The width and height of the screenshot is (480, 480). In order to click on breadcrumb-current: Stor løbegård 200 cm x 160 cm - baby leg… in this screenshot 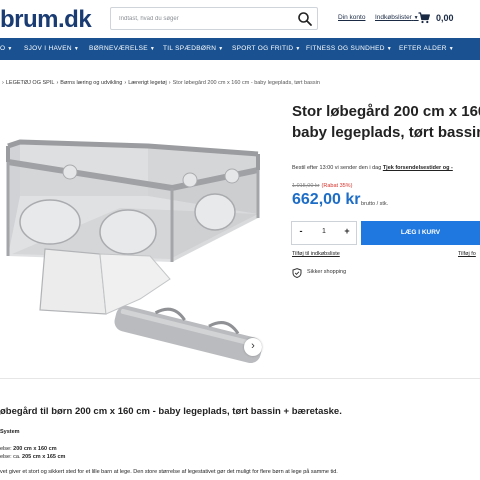, I will do `click(246, 83)`.